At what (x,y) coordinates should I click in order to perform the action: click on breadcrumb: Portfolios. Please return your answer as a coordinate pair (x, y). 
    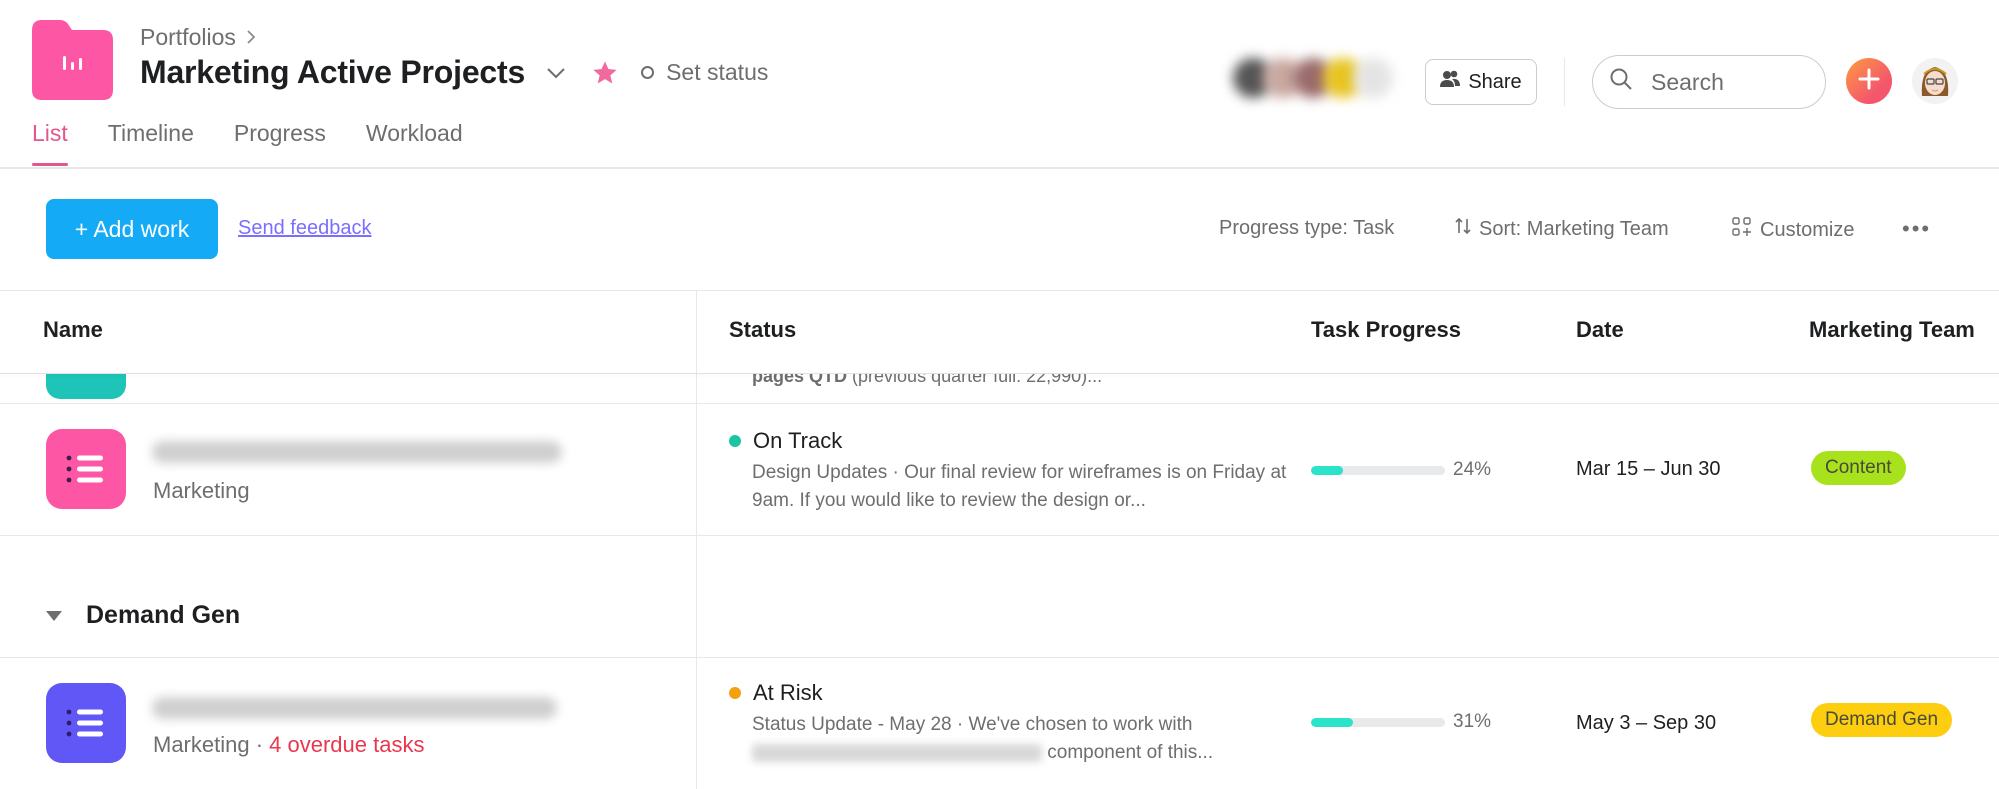
    Looking at the image, I should click on (198, 37).